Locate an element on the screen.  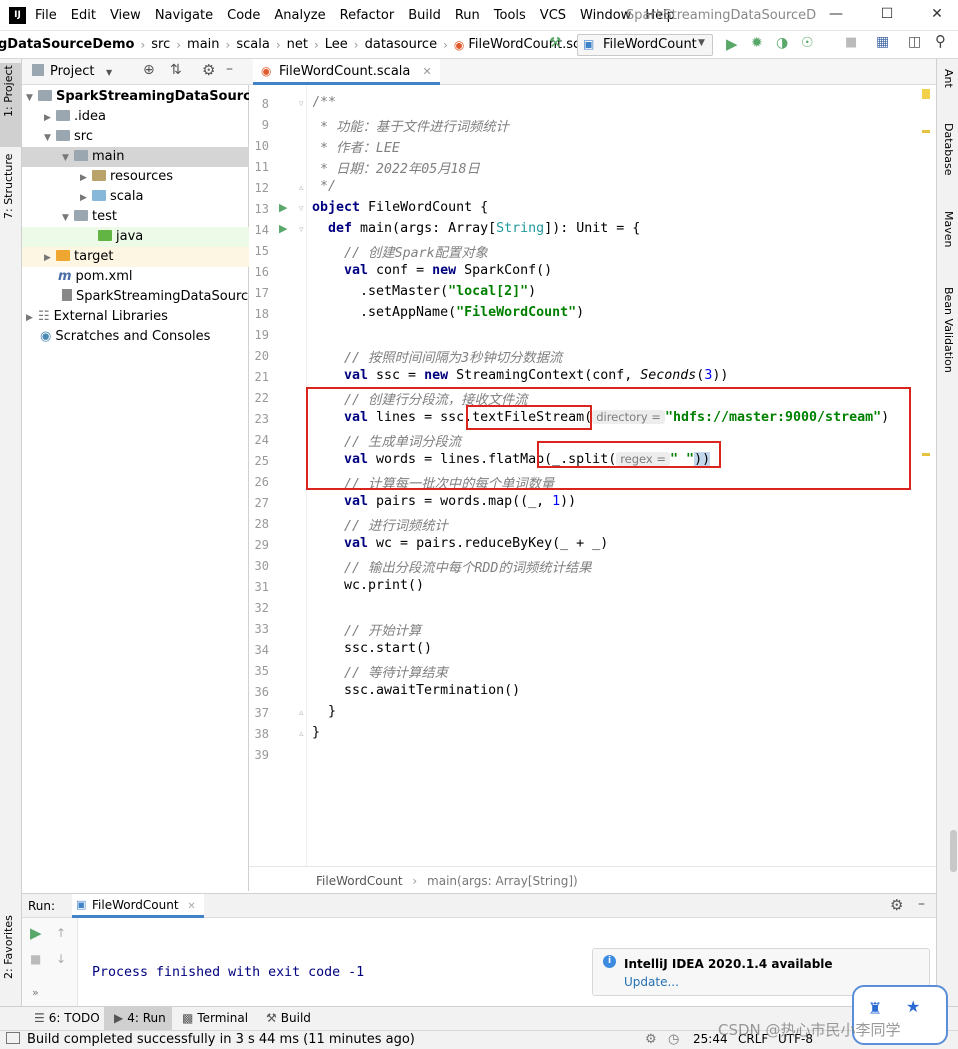
structure-tool-label: 7: Structure is located at coordinates (8, 186).